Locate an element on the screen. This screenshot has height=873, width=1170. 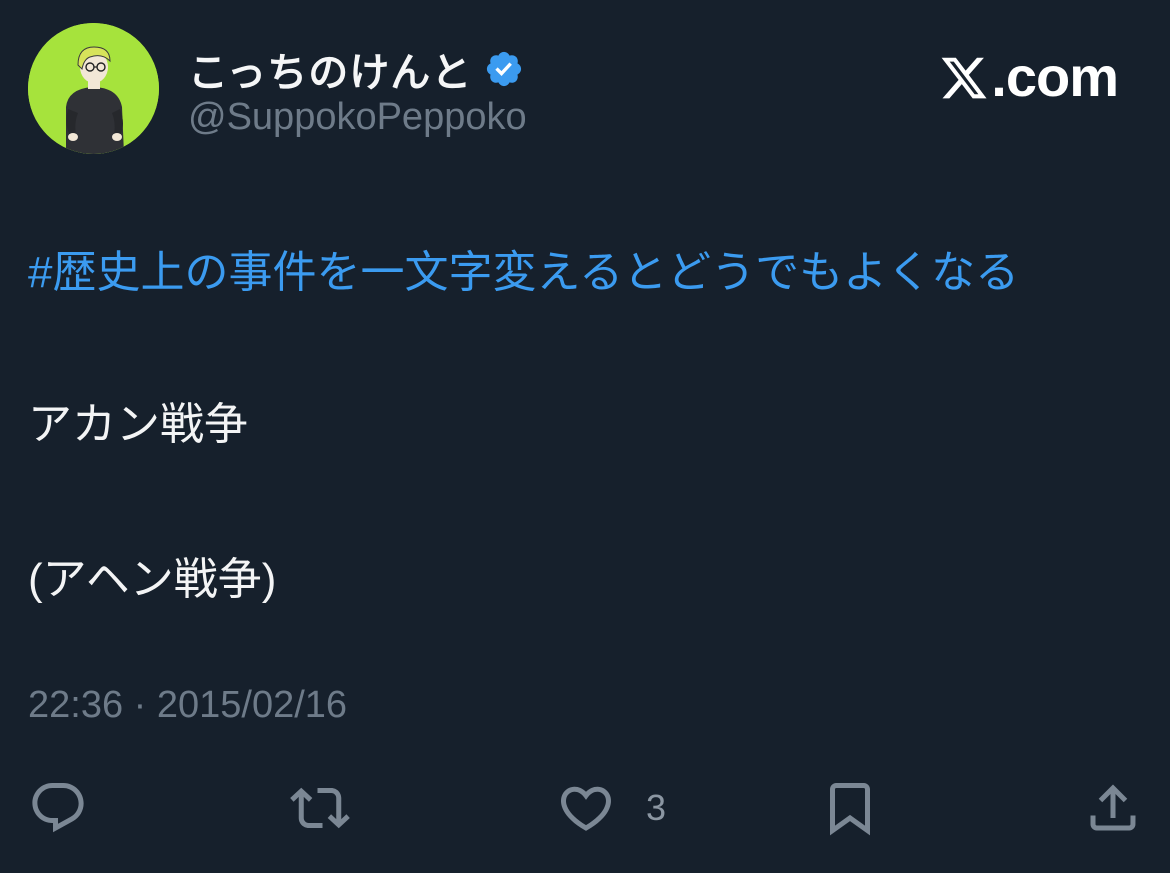
reply-button is located at coordinates (58, 808).